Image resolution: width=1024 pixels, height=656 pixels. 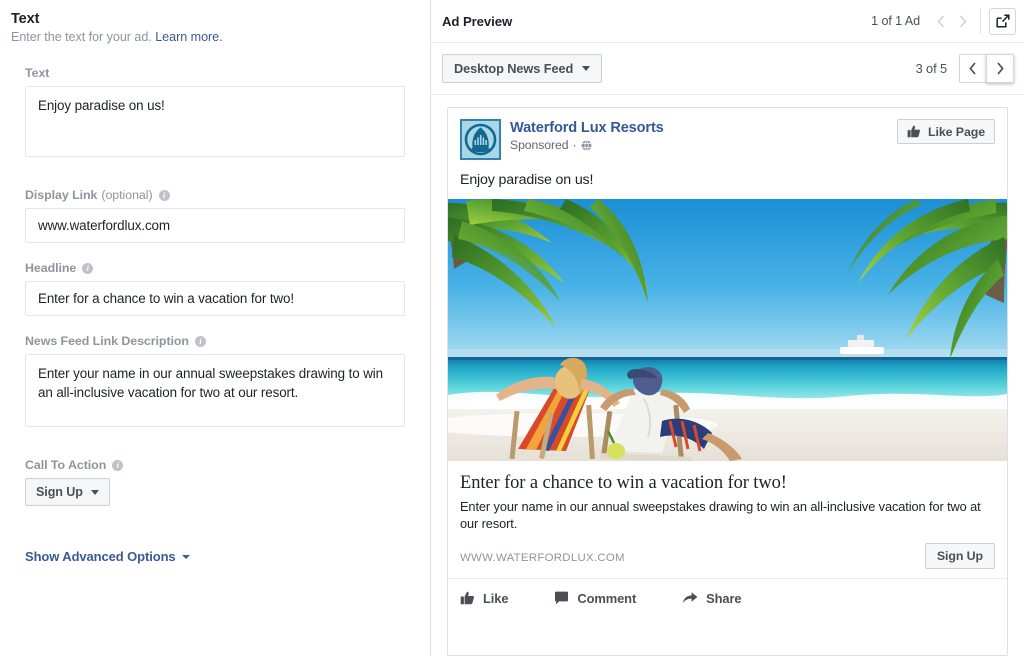 I want to click on like-page-label: Like Page, so click(x=956, y=131).